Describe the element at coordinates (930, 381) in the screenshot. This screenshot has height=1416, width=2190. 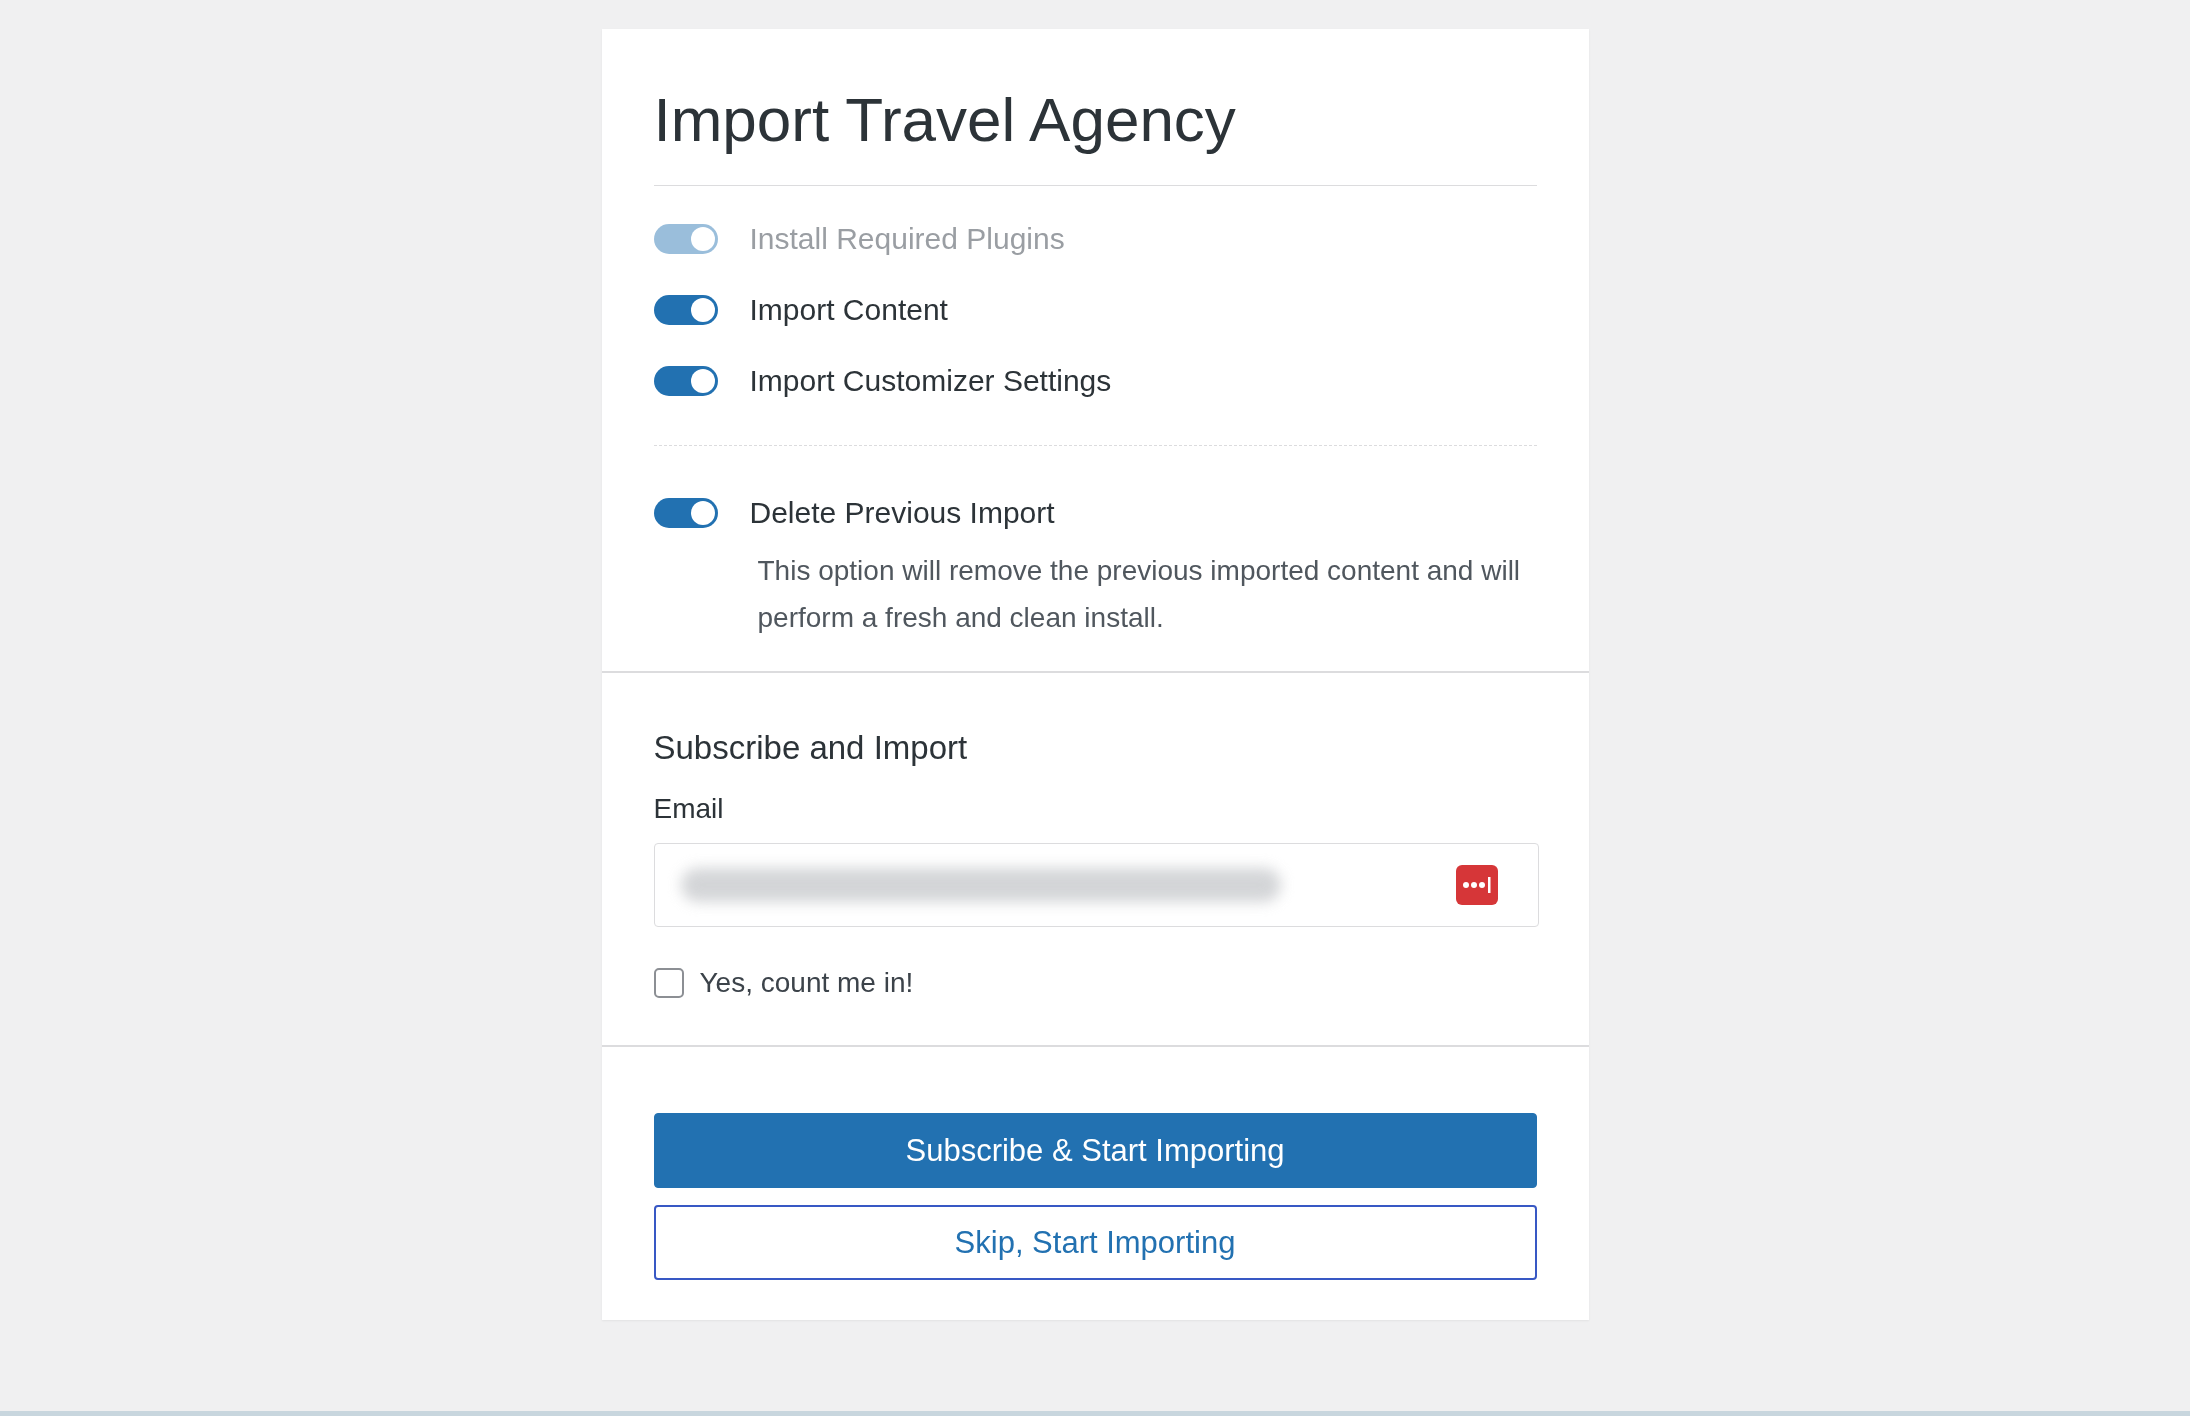
I see `option-label: Import Customizer Settings` at that location.